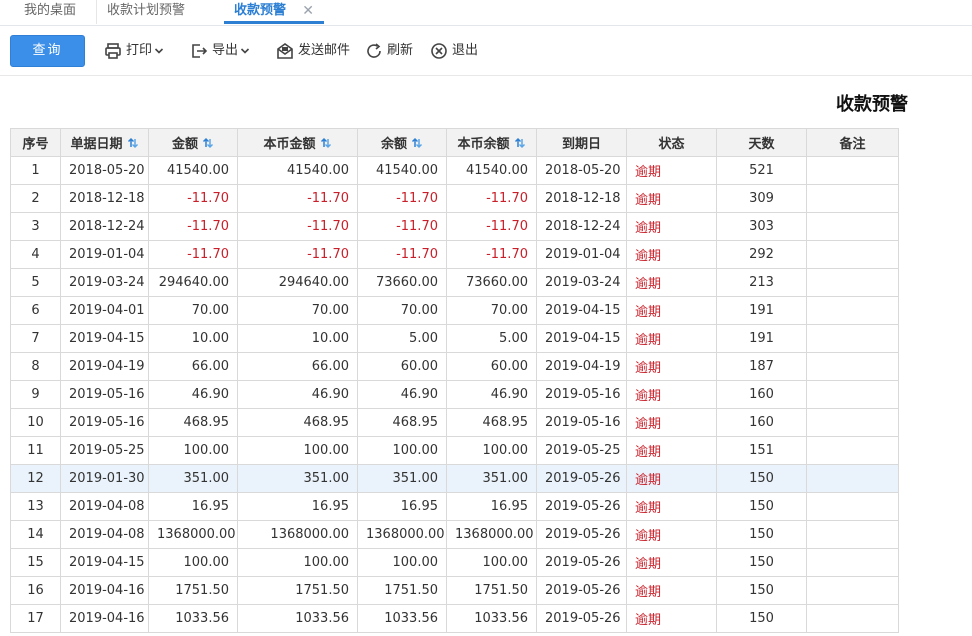 Image resolution: width=972 pixels, height=636 pixels. Describe the element at coordinates (245, 51) in the screenshot. I see `chevron-down-icon` at that location.